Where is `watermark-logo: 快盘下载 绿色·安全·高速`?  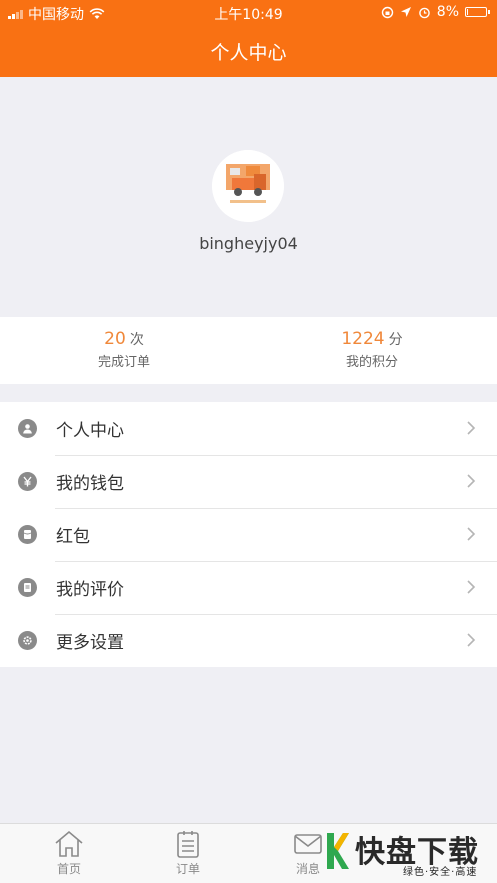 watermark-logo: 快盘下载 绿色·安全·高速 is located at coordinates (410, 854).